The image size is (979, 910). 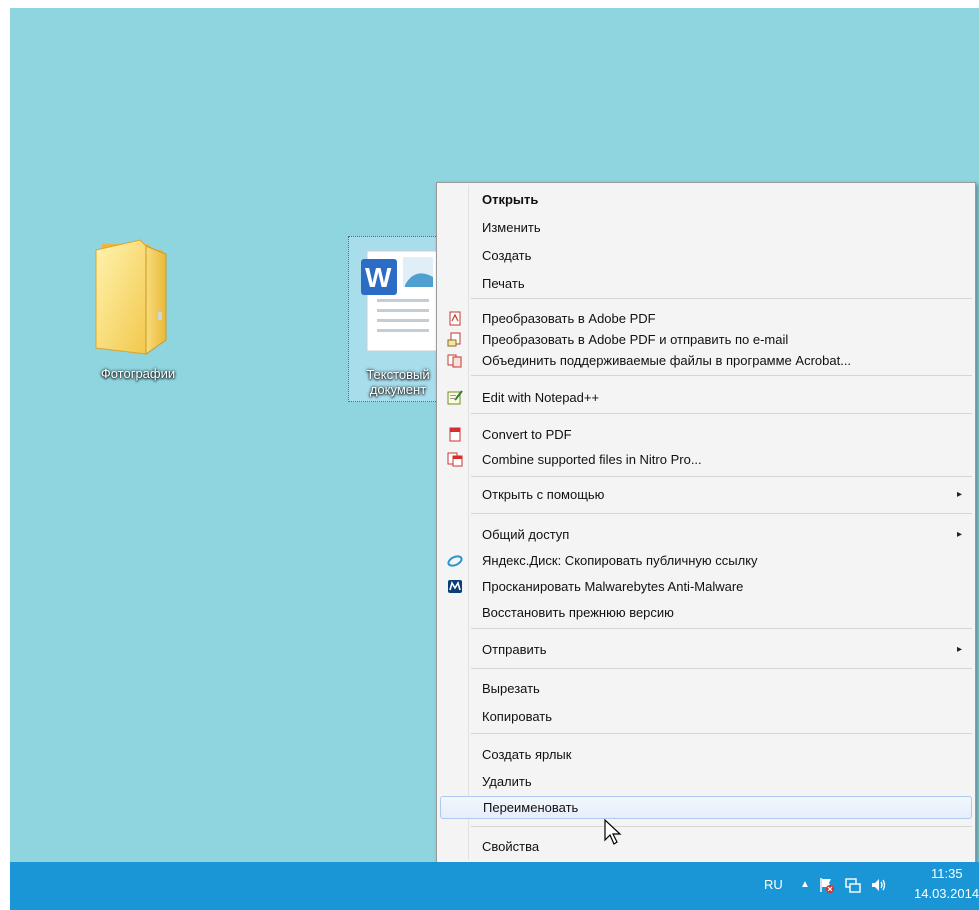 What do you see at coordinates (879, 885) in the screenshot?
I see `volume-icon` at bounding box center [879, 885].